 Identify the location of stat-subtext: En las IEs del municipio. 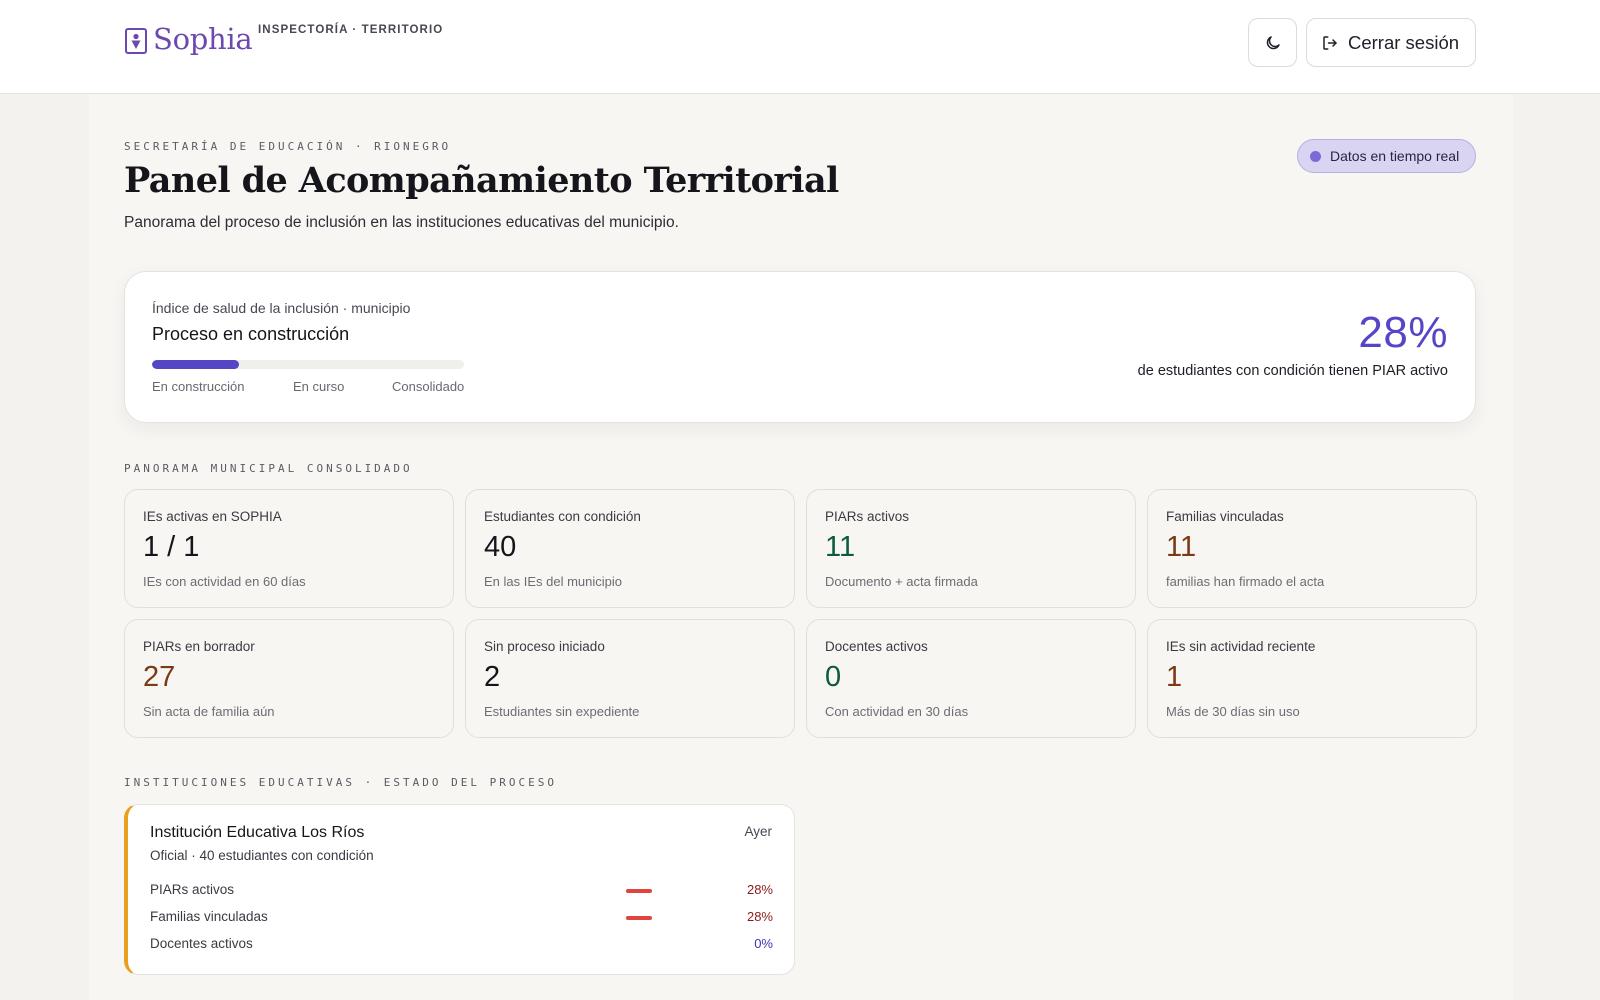
(553, 581).